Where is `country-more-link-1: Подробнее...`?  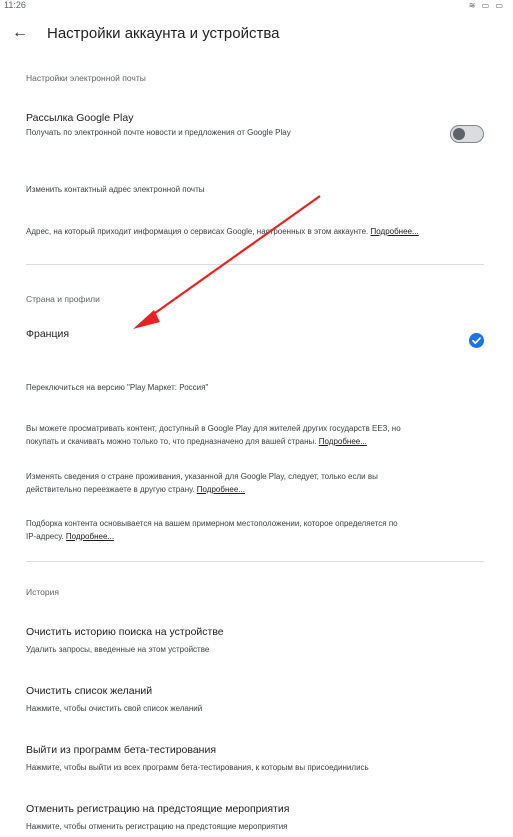
country-more-link-1: Подробнее... is located at coordinates (343, 441).